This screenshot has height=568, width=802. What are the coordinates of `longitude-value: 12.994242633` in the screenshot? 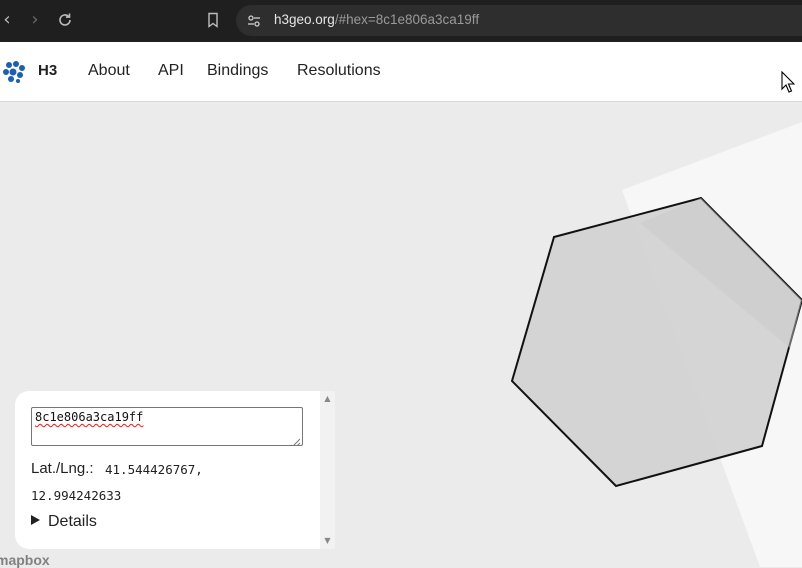 It's located at (76, 495).